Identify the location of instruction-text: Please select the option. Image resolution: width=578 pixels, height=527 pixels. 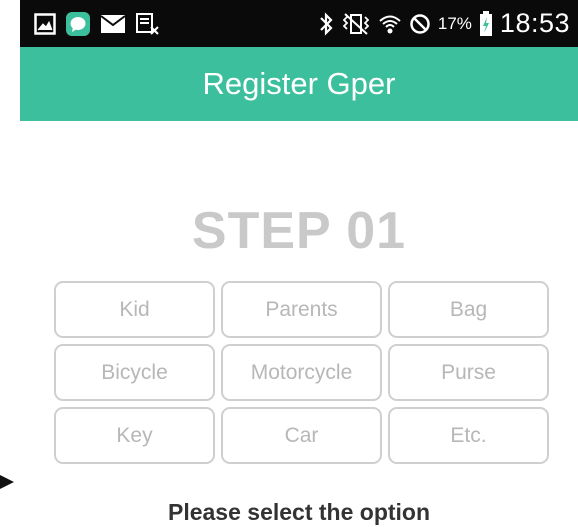
(299, 512).